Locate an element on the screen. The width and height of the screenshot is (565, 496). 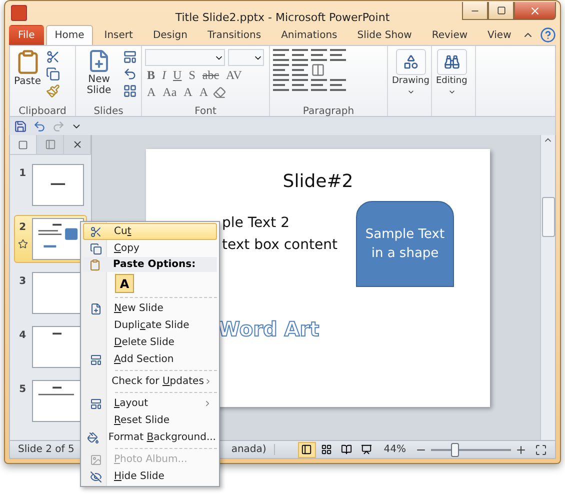
ribbon-tab: Design is located at coordinates (170, 35).